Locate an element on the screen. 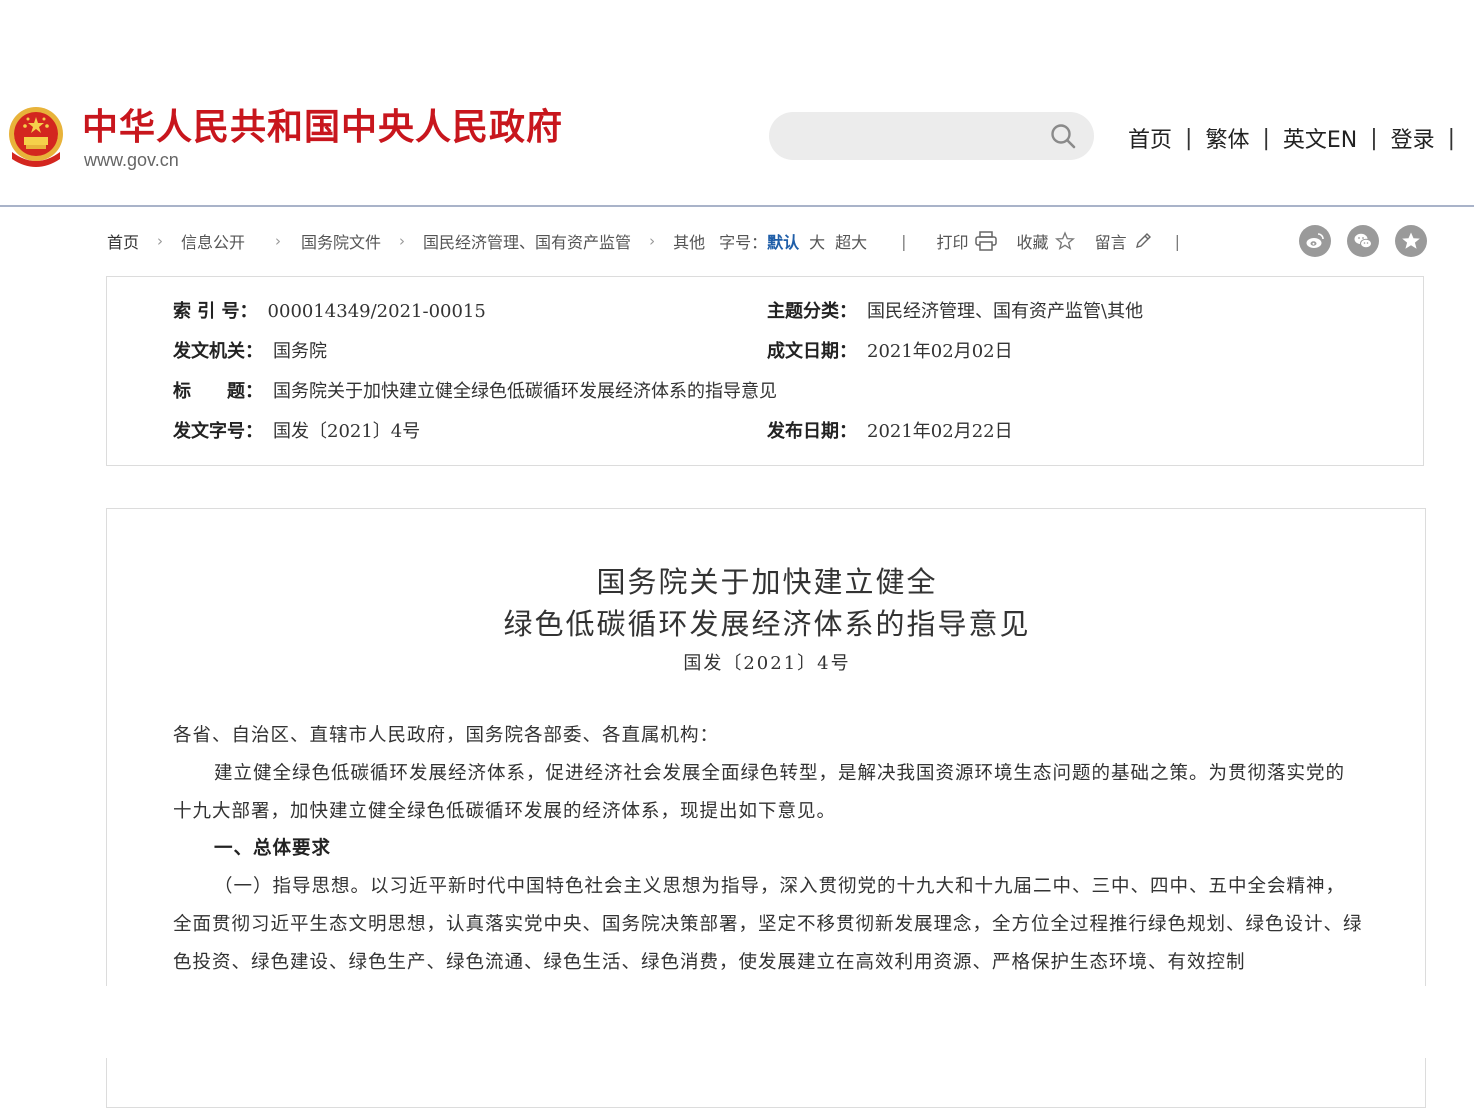  weibo-share-button is located at coordinates (1315, 241).